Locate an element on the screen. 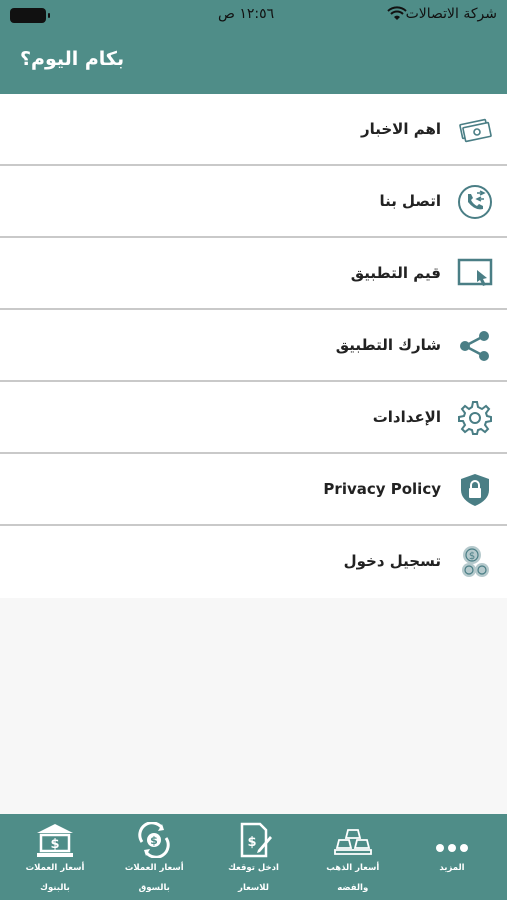 The width and height of the screenshot is (507, 900). money-icon is located at coordinates (475, 130).